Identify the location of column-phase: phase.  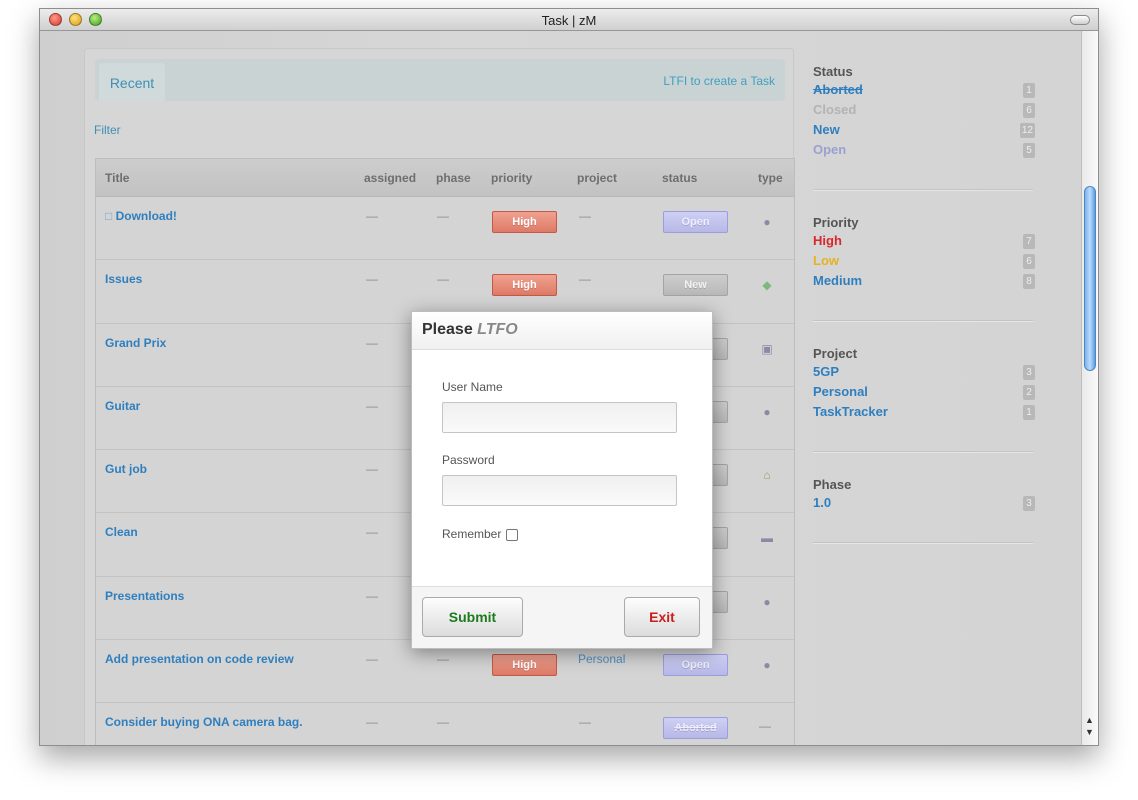
(453, 178).